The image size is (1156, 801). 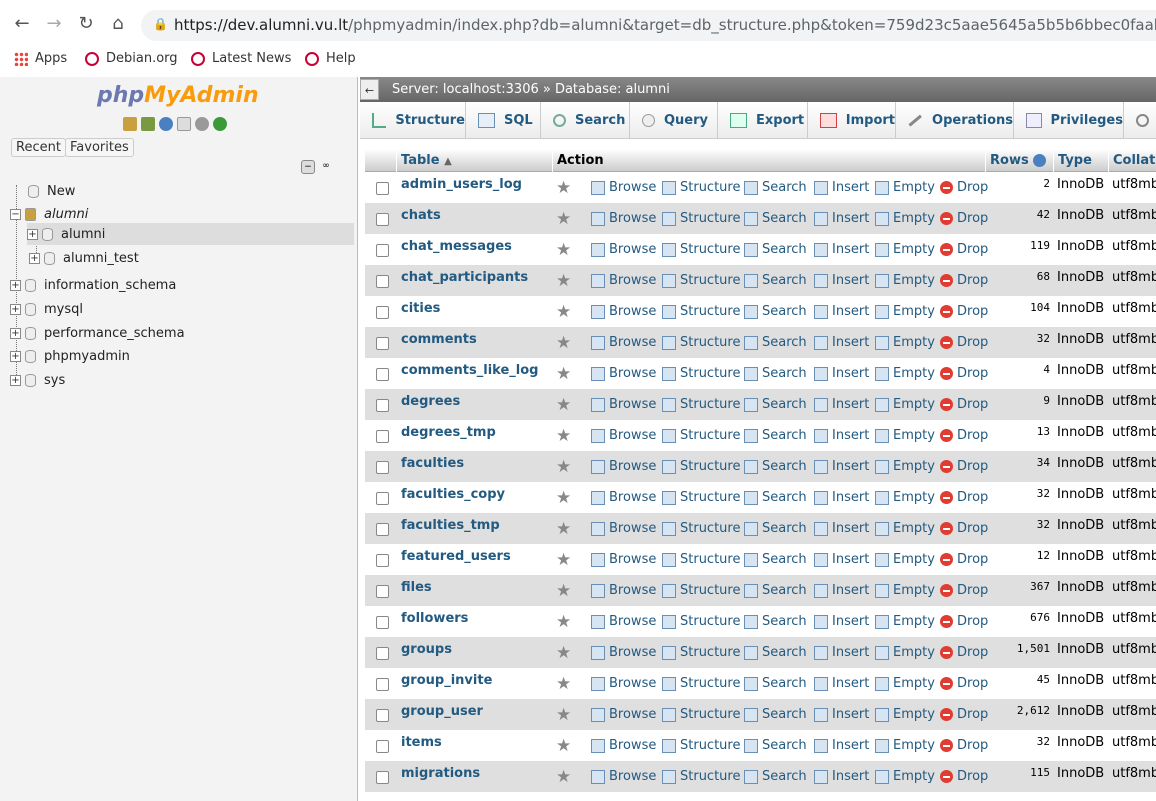 I want to click on back-arrow-icon: ←, so click(x=369, y=89).